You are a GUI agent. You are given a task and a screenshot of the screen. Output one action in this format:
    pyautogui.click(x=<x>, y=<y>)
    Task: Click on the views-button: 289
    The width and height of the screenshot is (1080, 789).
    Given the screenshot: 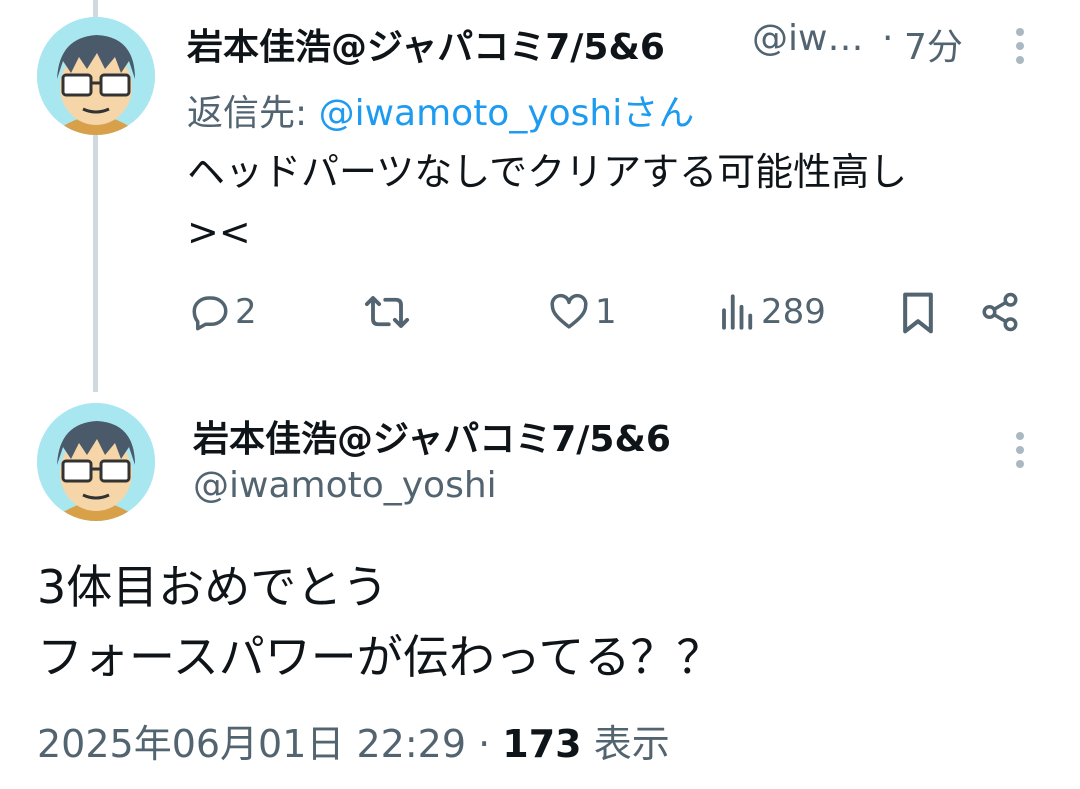 What is the action you would take?
    pyautogui.click(x=772, y=312)
    